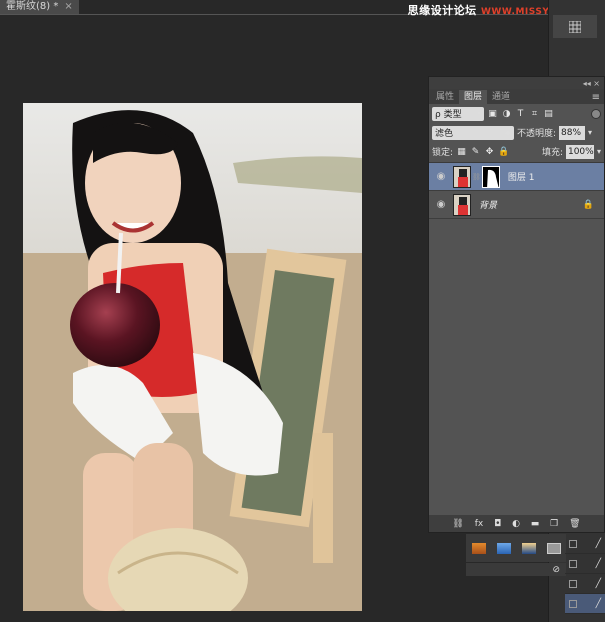  I want to click on panel-footer: ⛓ fx ◘ ◐ ▬ ❐ 🗑, so click(516, 523).